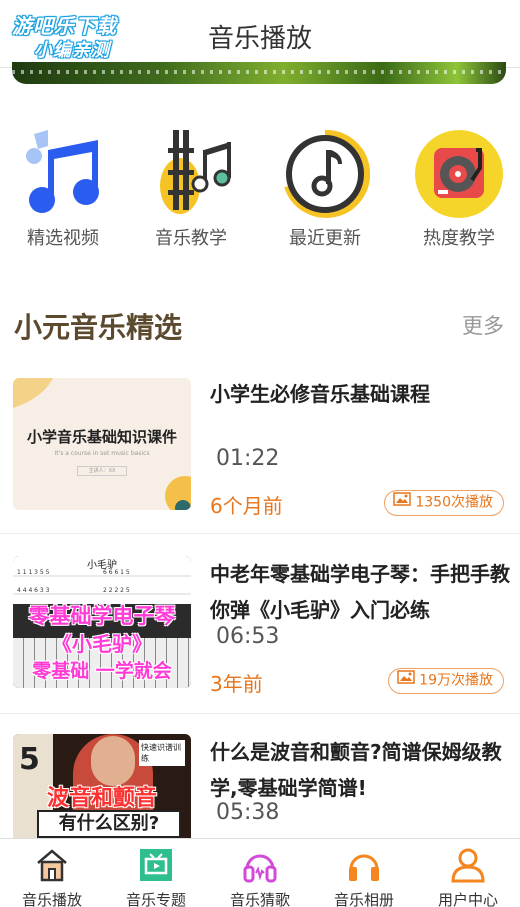 The height and width of the screenshot is (907, 520). Describe the element at coordinates (63, 174) in the screenshot. I see `music-note-icon` at that location.